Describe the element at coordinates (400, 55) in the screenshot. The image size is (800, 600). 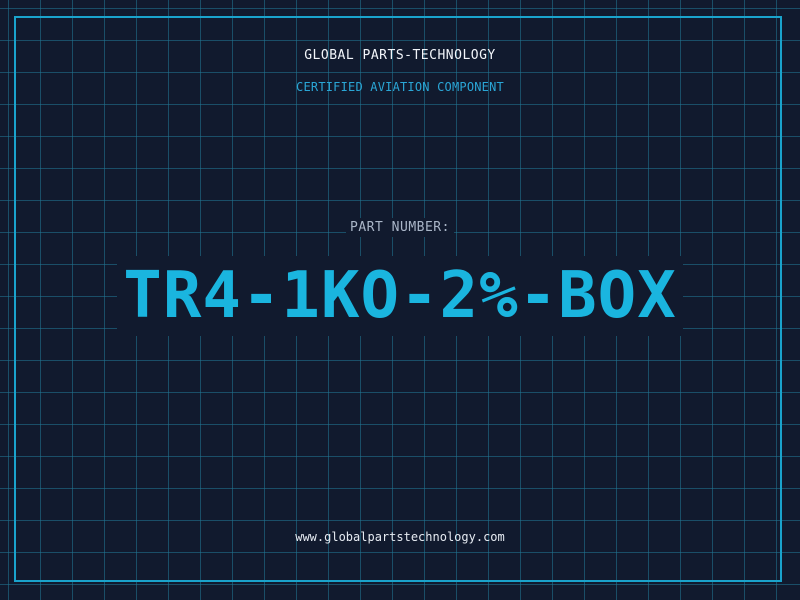
I see `brand-name: GLOBAL PARTS-TECHNOLOGY` at that location.